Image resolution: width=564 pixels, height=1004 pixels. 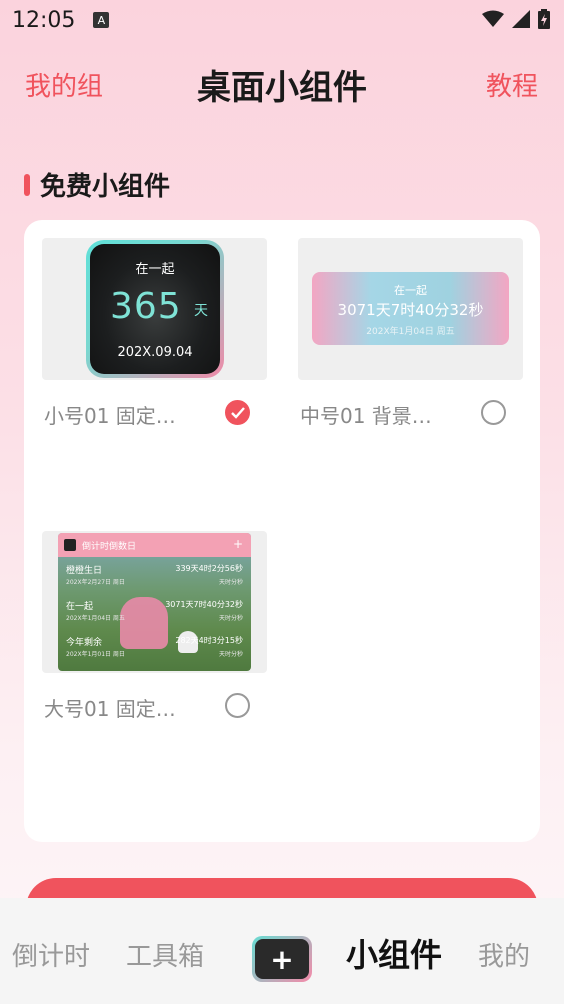 What do you see at coordinates (154, 647) in the screenshot?
I see `countdown-row: 今年剩余 282天4时3分15秒 202X年1月01日 周日 天时分秒` at bounding box center [154, 647].